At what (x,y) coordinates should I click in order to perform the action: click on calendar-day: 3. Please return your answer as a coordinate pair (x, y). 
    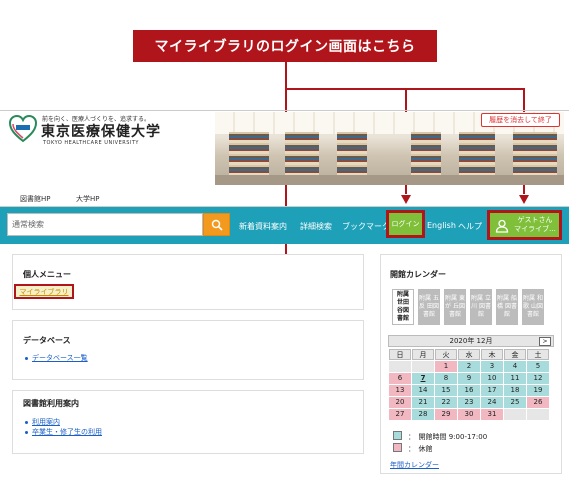
    Looking at the image, I should click on (492, 366).